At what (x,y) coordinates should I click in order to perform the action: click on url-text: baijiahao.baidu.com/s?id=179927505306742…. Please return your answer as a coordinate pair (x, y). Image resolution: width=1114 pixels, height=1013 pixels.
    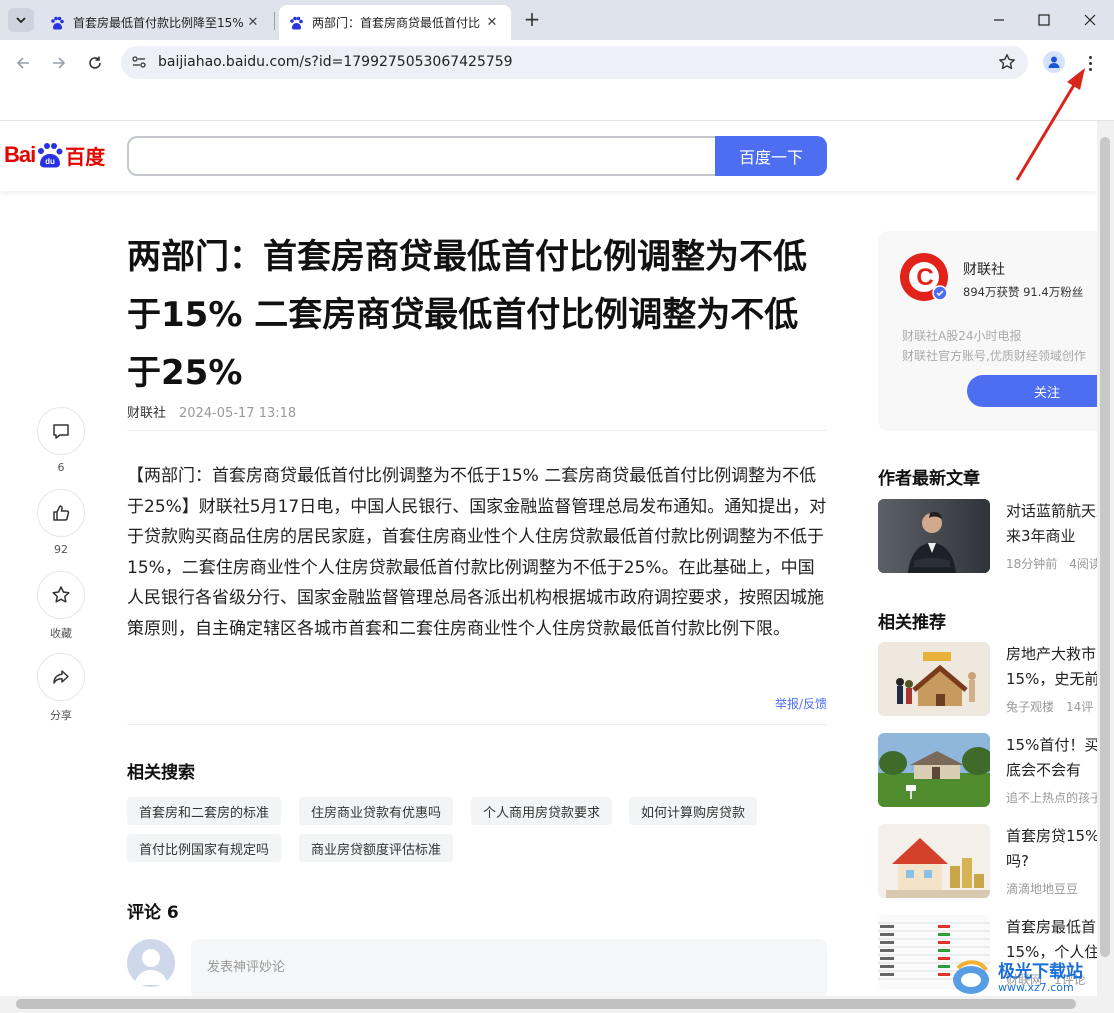
    Looking at the image, I should click on (335, 62).